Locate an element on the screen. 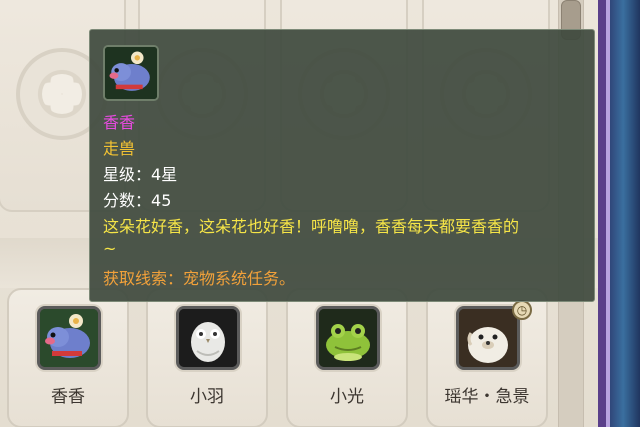  pet-card-yaohua-jijing: ◷ 瑶华・急景 is located at coordinates (487, 357).